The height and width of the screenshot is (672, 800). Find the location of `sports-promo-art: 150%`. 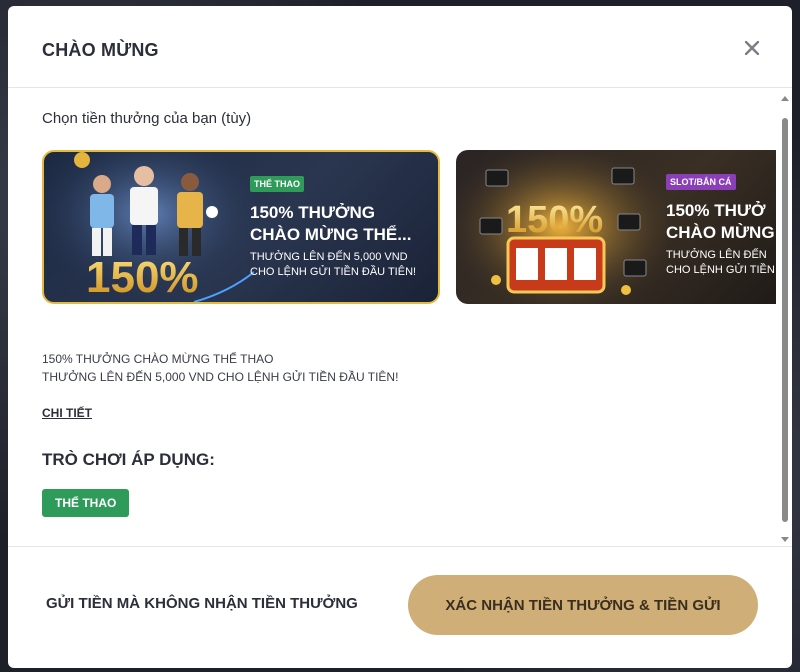

sports-promo-art: 150% is located at coordinates (149, 227).